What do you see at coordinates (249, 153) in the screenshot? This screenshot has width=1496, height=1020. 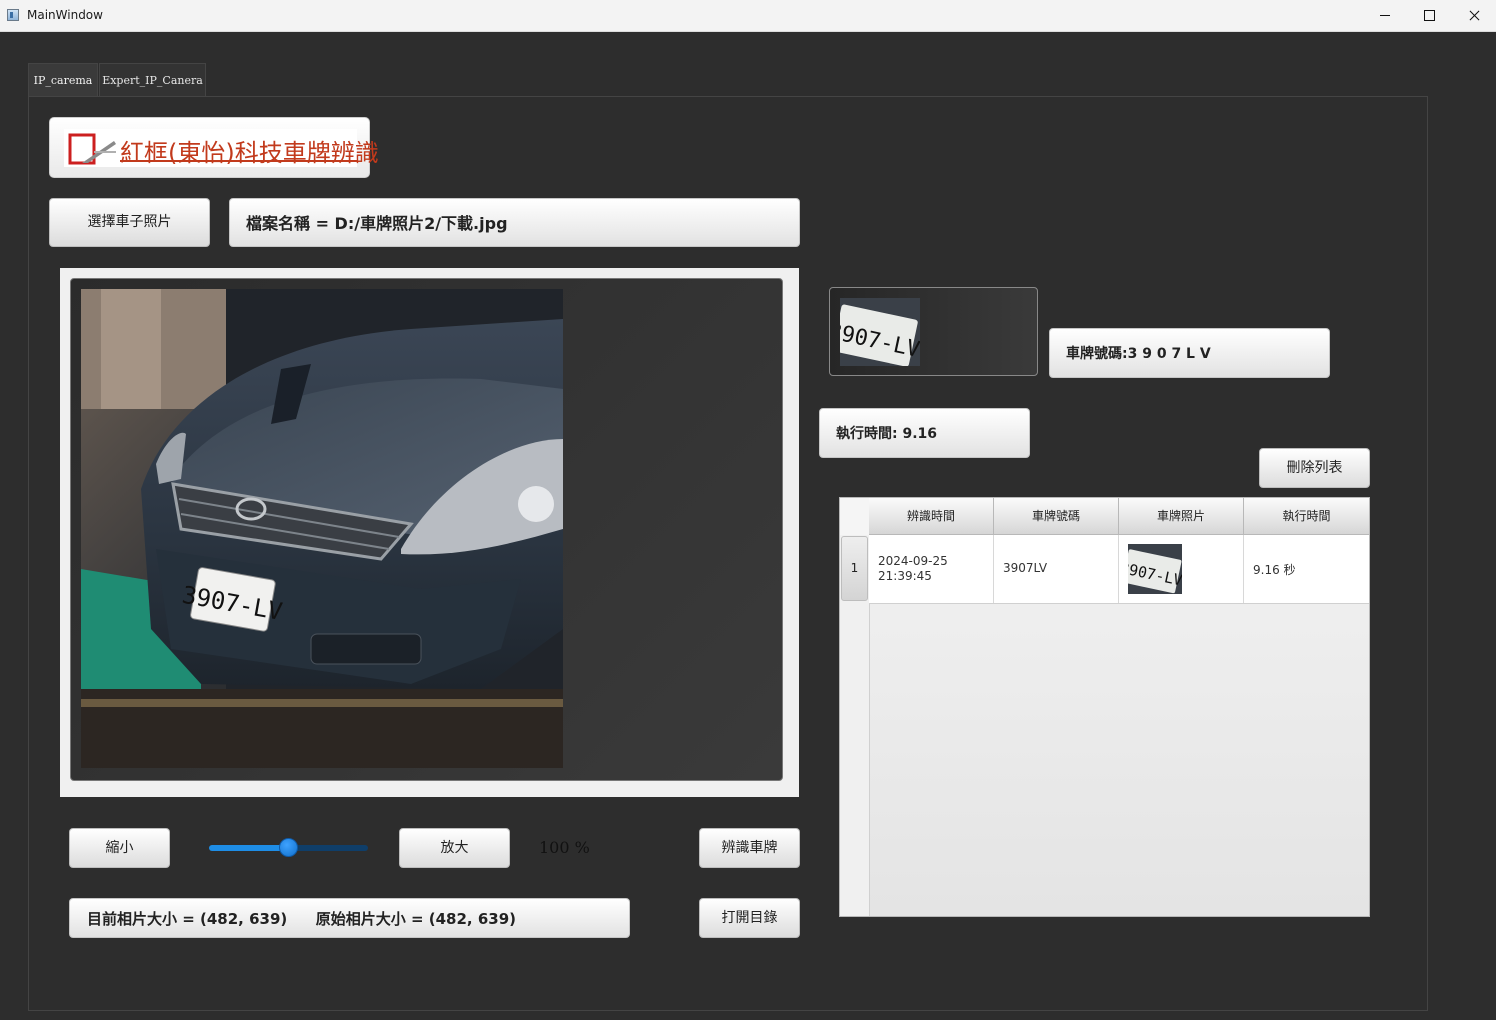 I see `logo-text: 紅框(東怡)科技車牌辨識` at bounding box center [249, 153].